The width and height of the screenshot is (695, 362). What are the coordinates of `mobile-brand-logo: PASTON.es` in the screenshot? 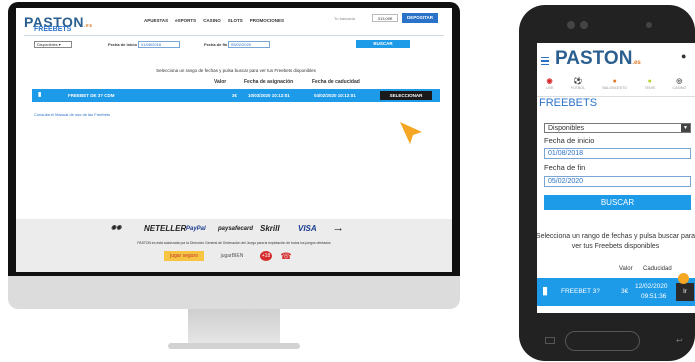 It's located at (598, 59).